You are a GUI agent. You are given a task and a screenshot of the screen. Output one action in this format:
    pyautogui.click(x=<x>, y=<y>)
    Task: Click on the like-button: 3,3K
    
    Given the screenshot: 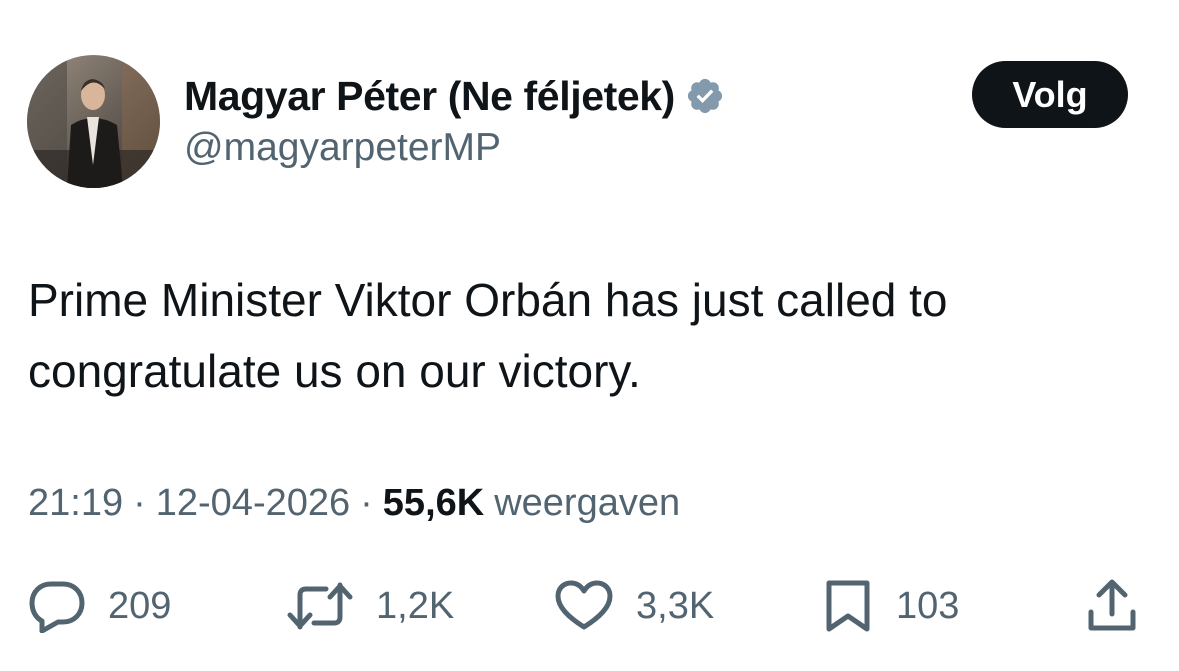 What is the action you would take?
    pyautogui.click(x=634, y=606)
    